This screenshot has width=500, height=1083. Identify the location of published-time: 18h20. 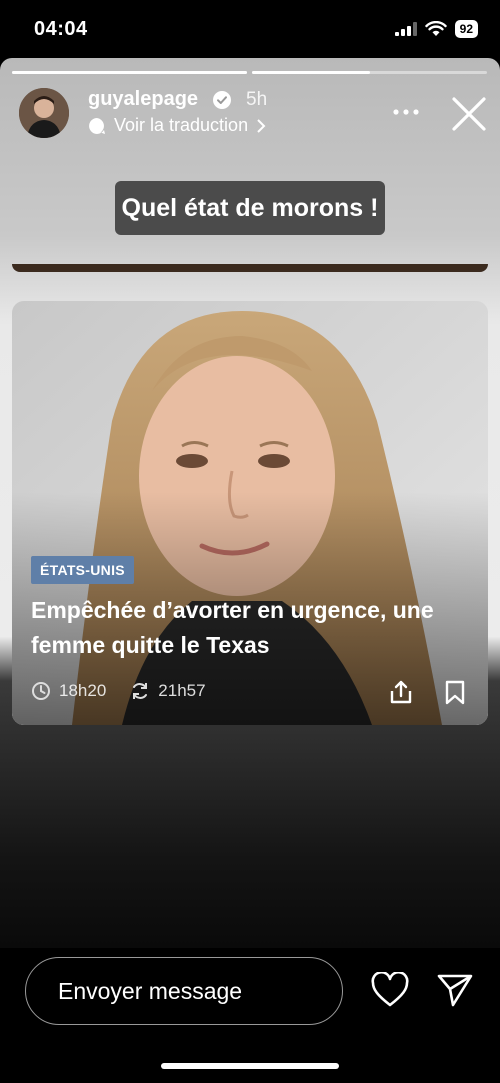
(83, 690).